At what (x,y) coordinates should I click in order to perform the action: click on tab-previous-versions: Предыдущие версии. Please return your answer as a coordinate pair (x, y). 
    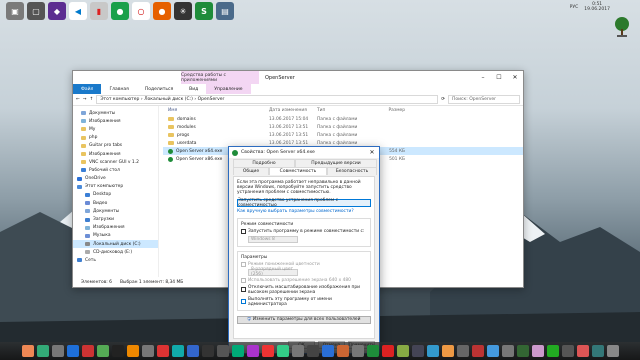
    Looking at the image, I should click on (336, 163).